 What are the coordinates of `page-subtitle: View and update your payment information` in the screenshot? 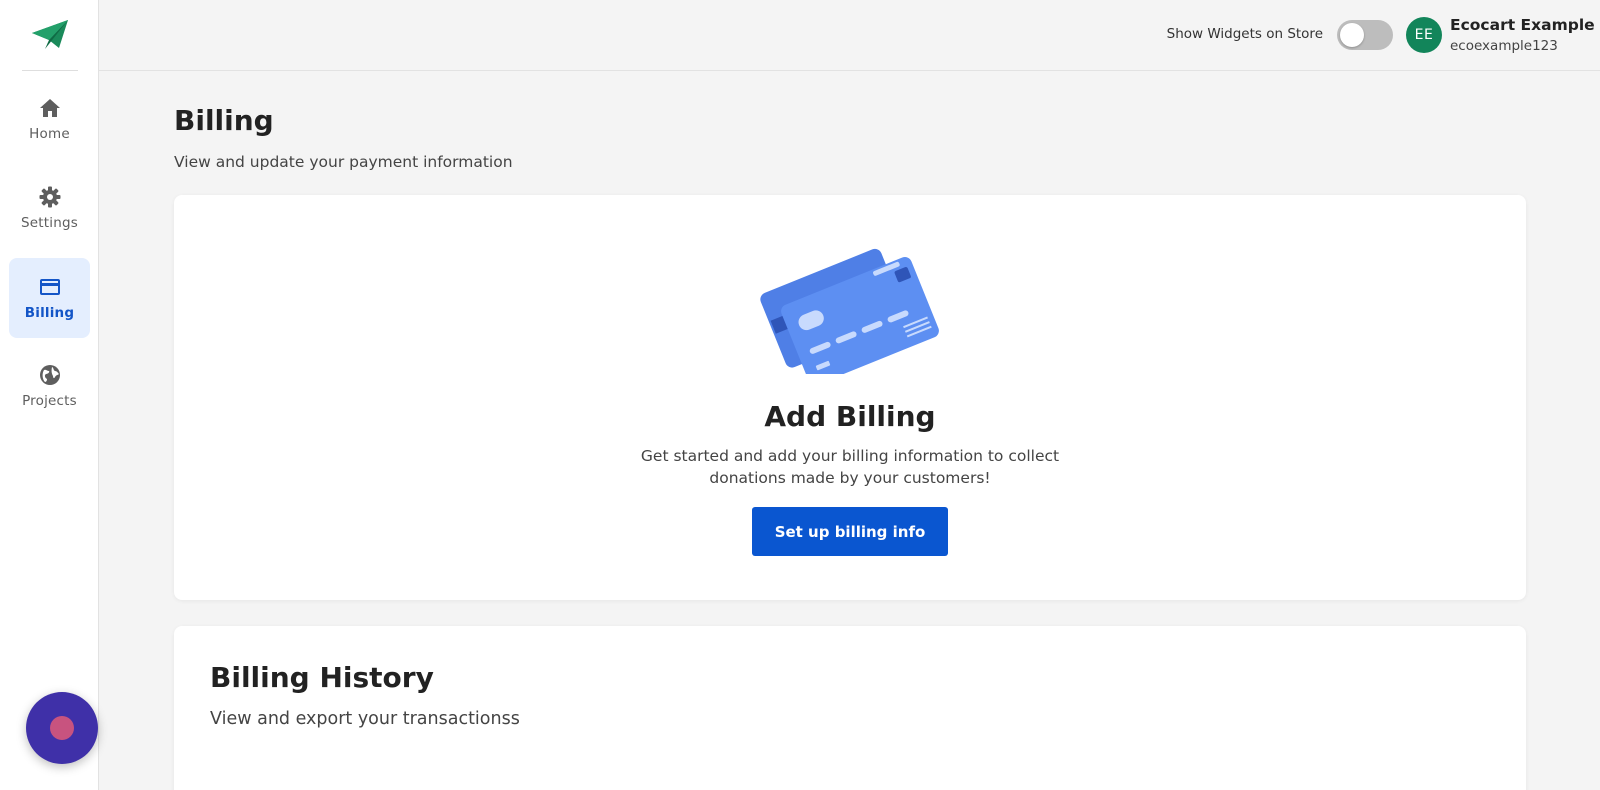 It's located at (343, 162).